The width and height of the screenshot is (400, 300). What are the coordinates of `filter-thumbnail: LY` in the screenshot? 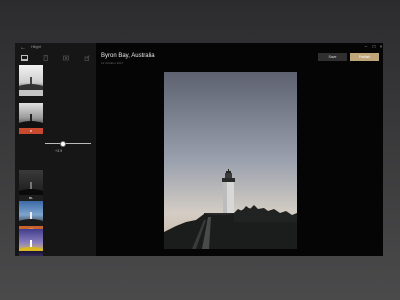 It's located at (31, 216).